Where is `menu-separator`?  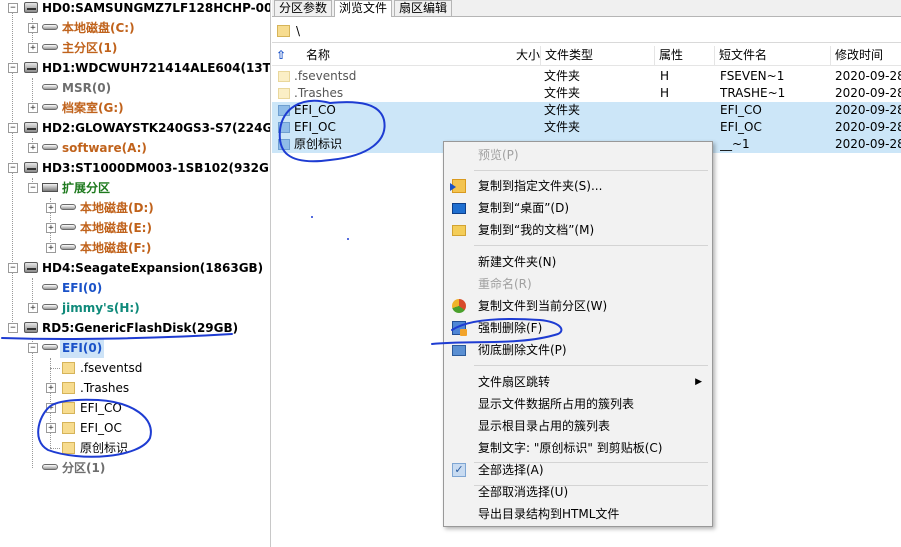
menu-separator is located at coordinates (591, 365).